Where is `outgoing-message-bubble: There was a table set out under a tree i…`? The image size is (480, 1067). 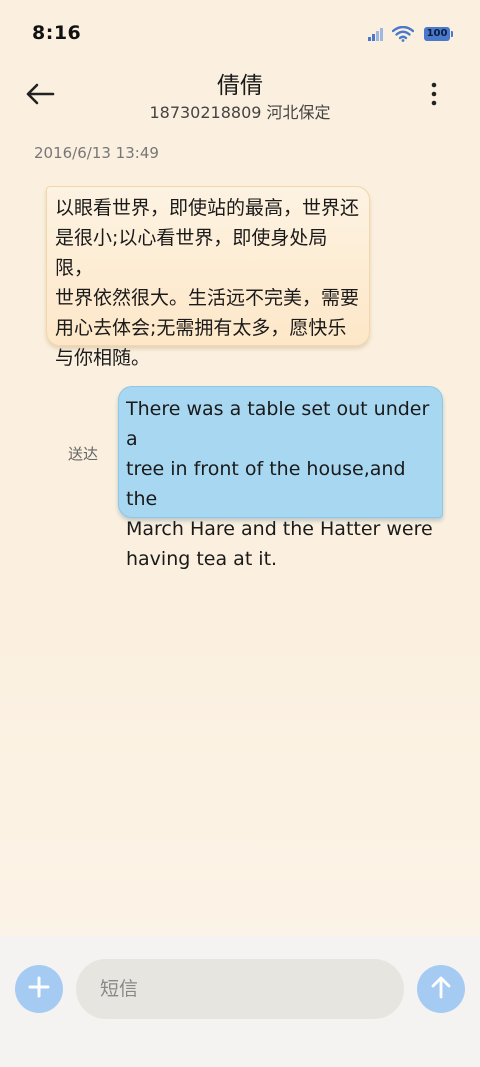
outgoing-message-bubble: There was a table set out under a tree i… is located at coordinates (280, 478).